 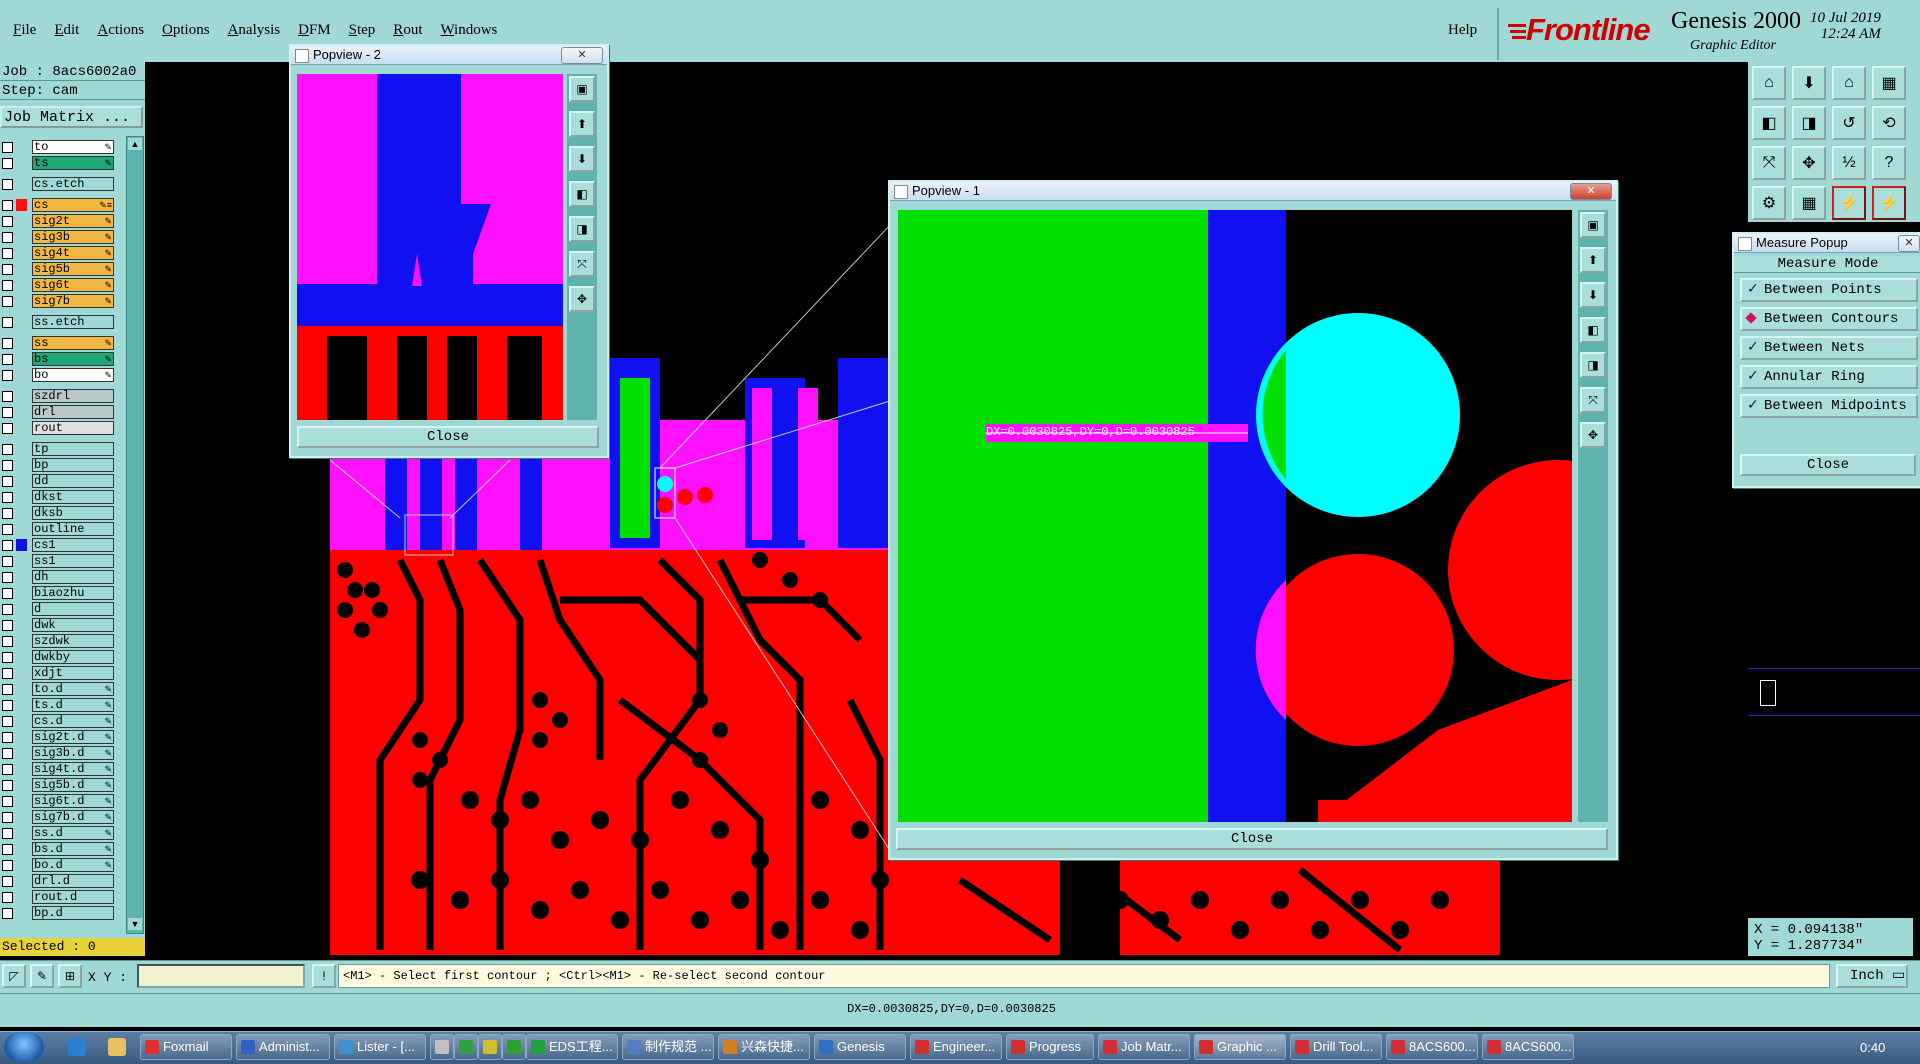 I want to click on popview-2-close-button: Close, so click(x=448, y=437).